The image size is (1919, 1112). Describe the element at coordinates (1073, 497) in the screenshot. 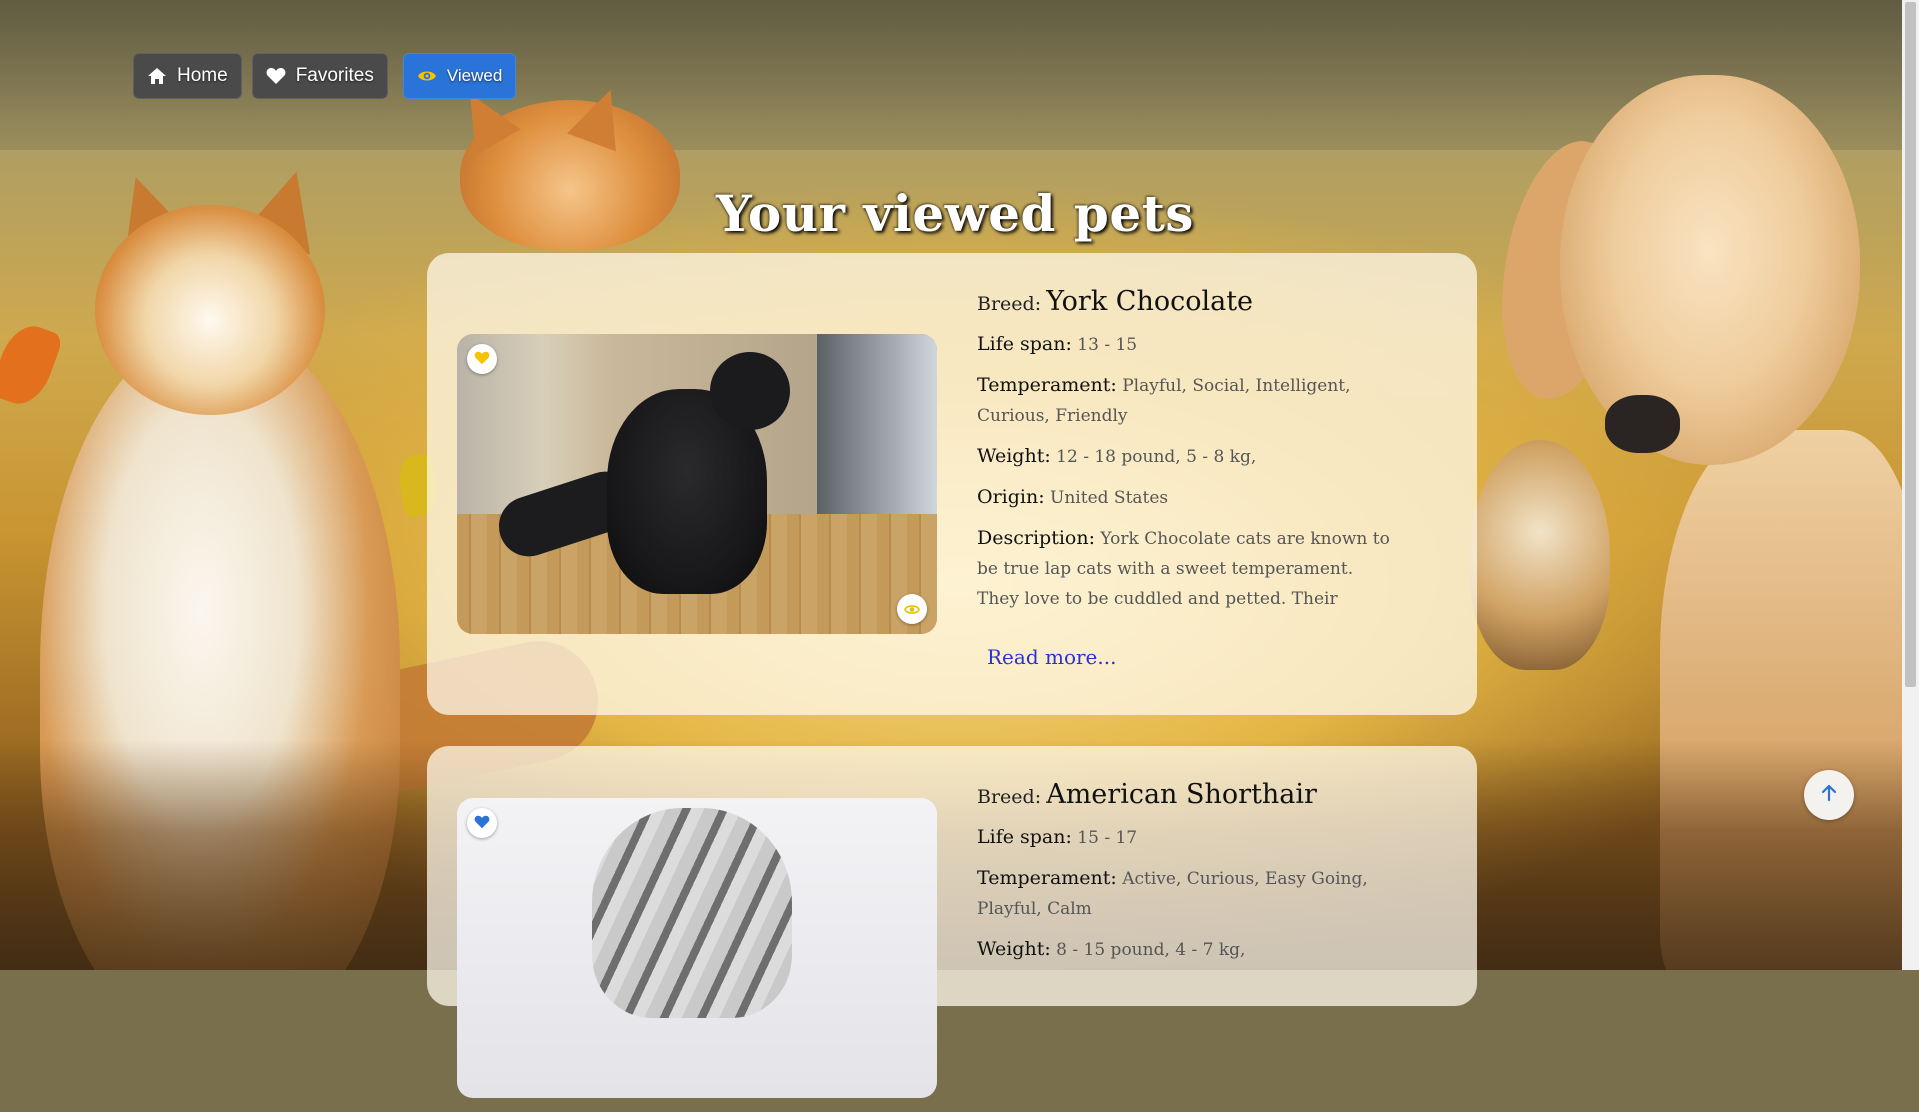

I see `origin-row: Origin: United States` at that location.